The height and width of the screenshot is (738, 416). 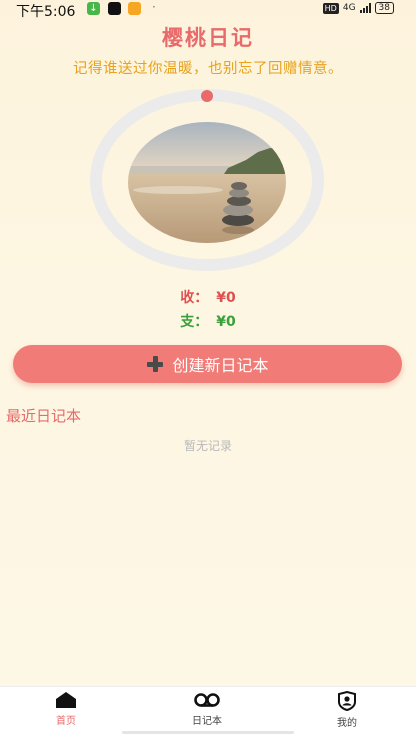 I want to click on create-diary-label: 创建新日记本, so click(x=220, y=365).